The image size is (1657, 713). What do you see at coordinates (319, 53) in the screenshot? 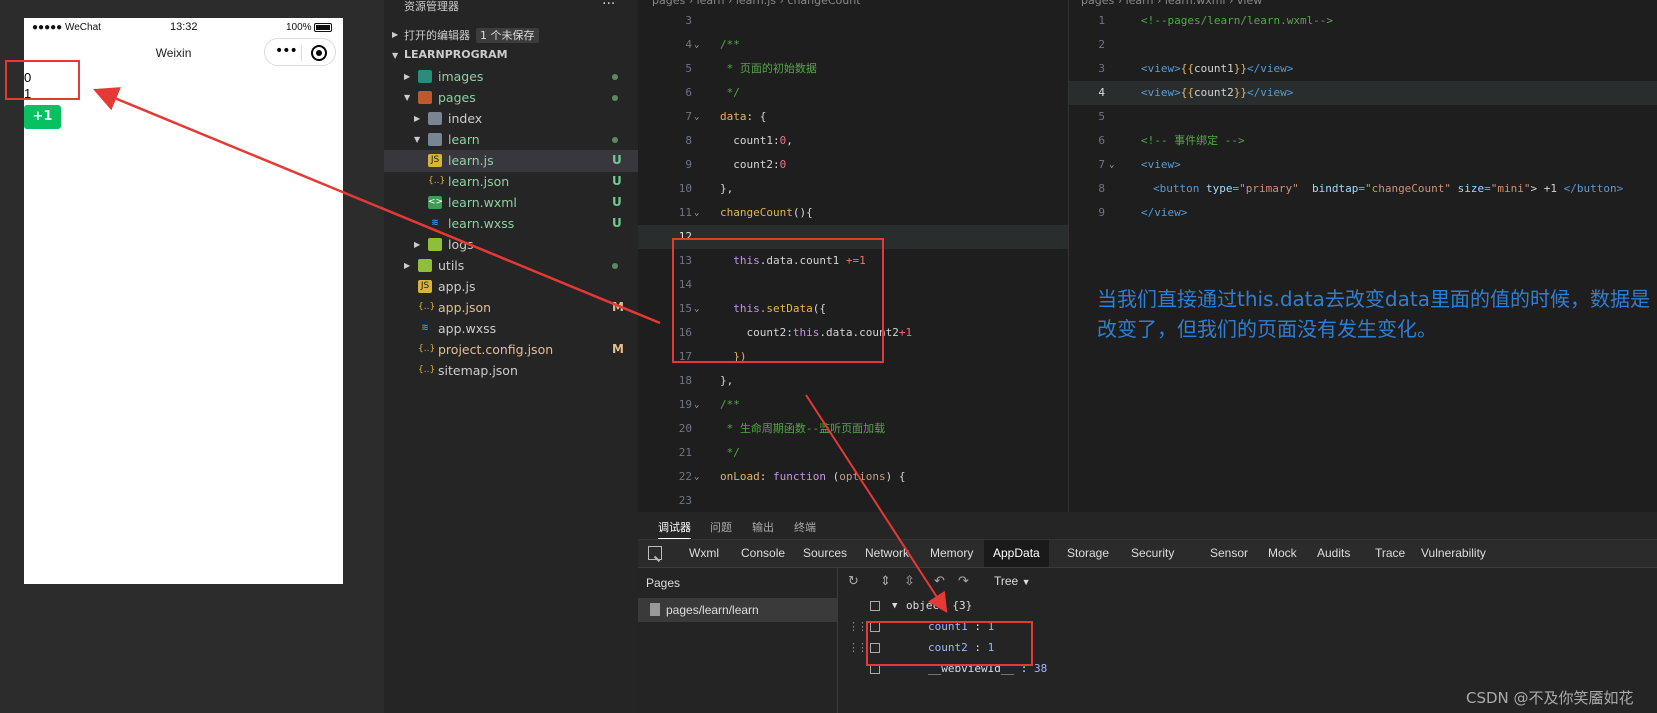
I see `close-target-icon` at bounding box center [319, 53].